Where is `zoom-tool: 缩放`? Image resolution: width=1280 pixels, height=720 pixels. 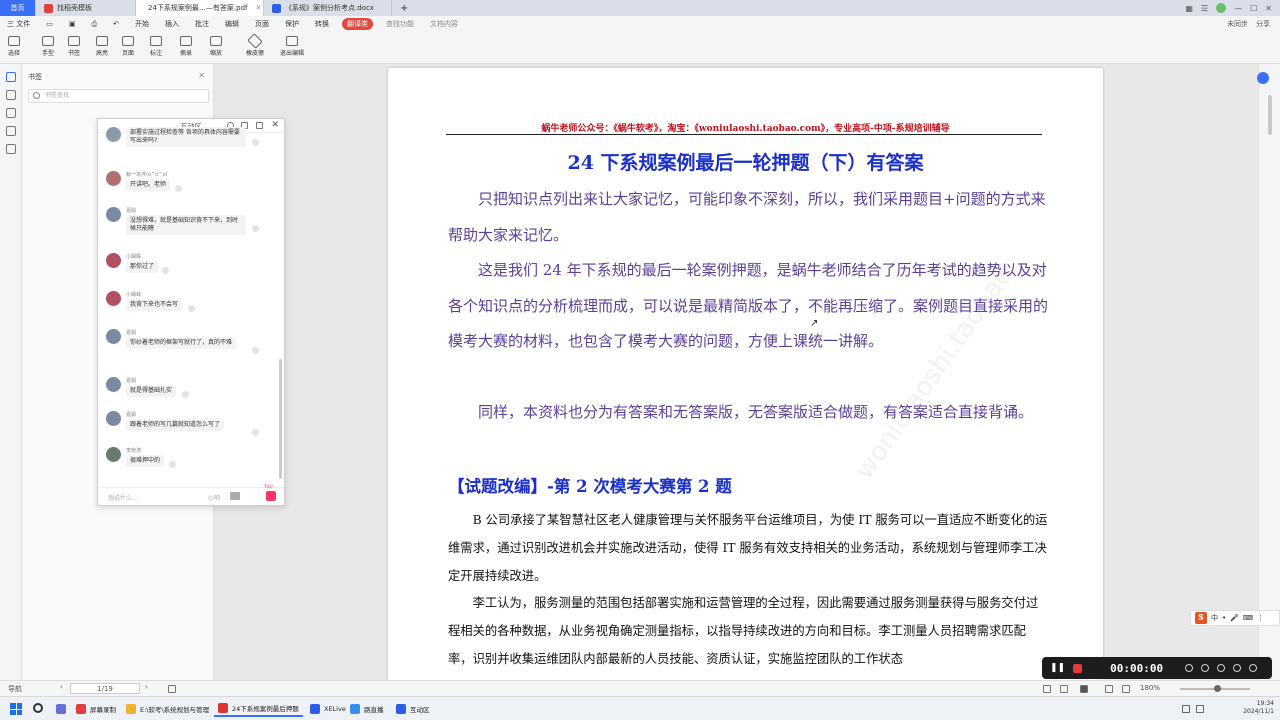
zoom-tool: 缩放 is located at coordinates (216, 46).